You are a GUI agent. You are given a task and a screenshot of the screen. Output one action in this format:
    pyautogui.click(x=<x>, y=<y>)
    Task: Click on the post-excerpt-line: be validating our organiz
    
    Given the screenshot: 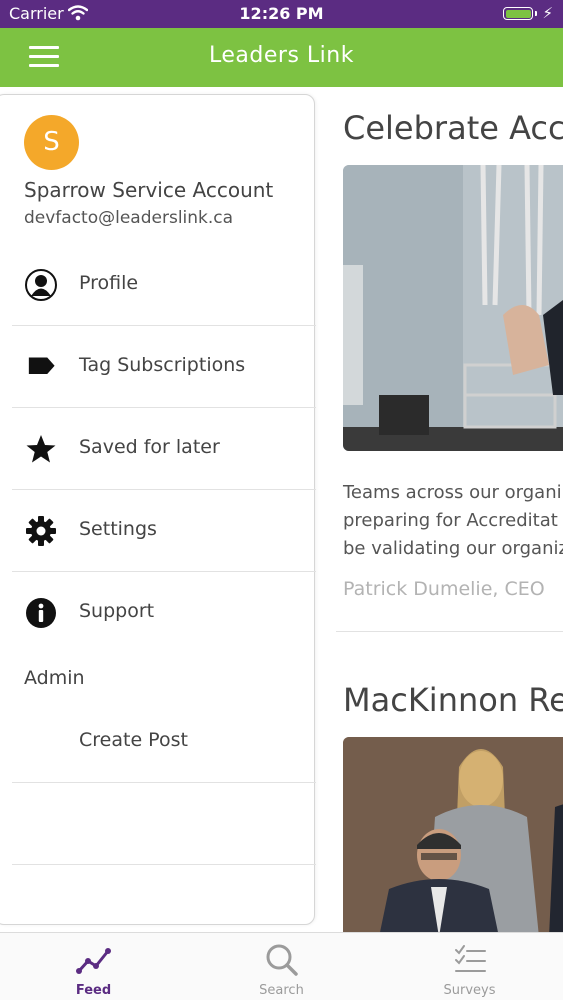 What is the action you would take?
    pyautogui.click(x=453, y=548)
    